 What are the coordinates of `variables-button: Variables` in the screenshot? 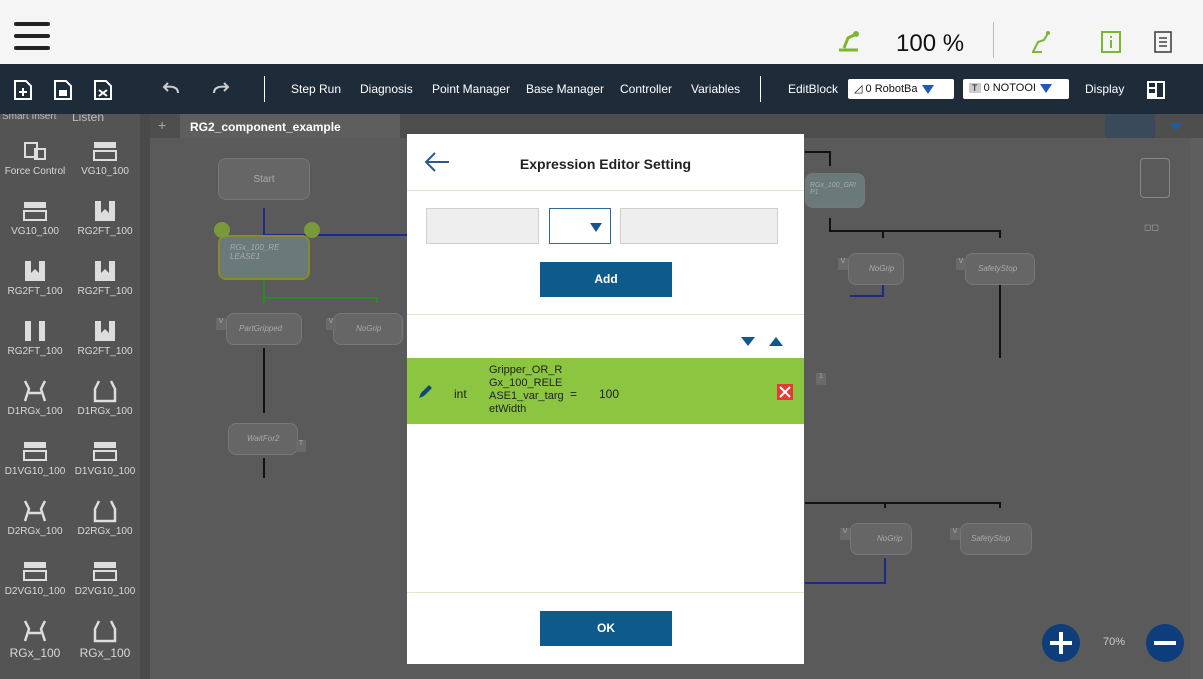 It's located at (715, 89).